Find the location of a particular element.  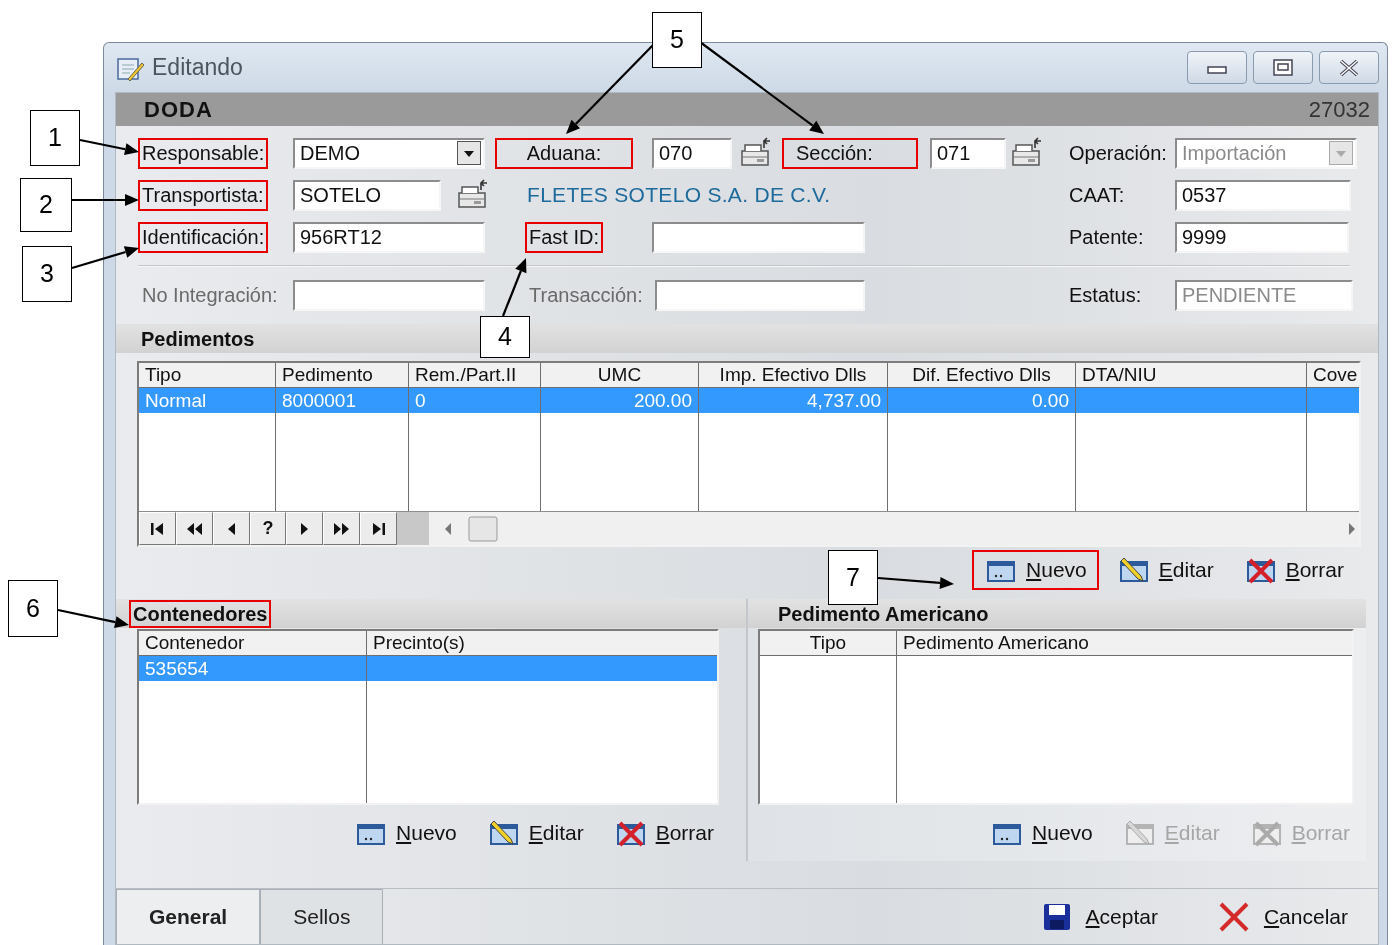

text-input: 956RT12 is located at coordinates (389, 237).